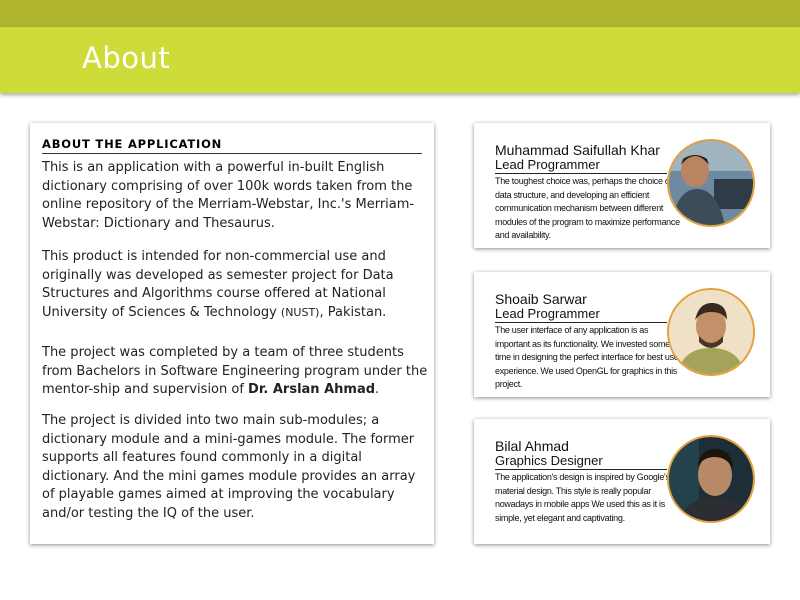 Image resolution: width=800 pixels, height=600 pixels. I want to click on app-header: About, so click(400, 60).